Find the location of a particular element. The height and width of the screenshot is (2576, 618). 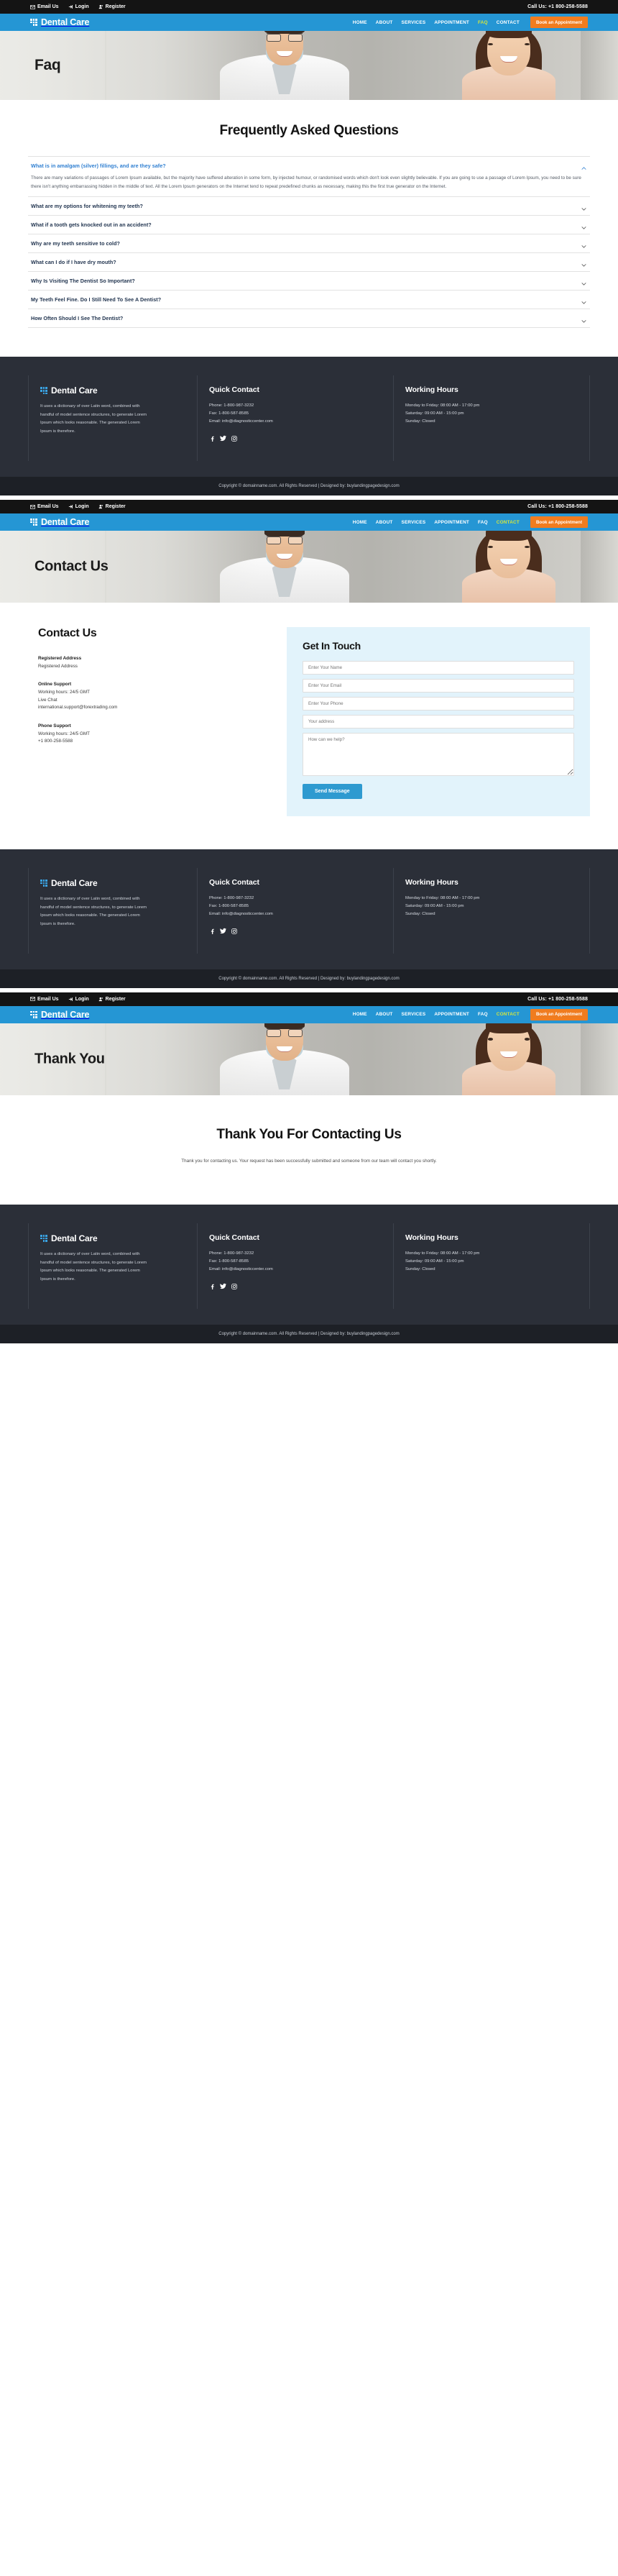

email-field is located at coordinates (438, 686).